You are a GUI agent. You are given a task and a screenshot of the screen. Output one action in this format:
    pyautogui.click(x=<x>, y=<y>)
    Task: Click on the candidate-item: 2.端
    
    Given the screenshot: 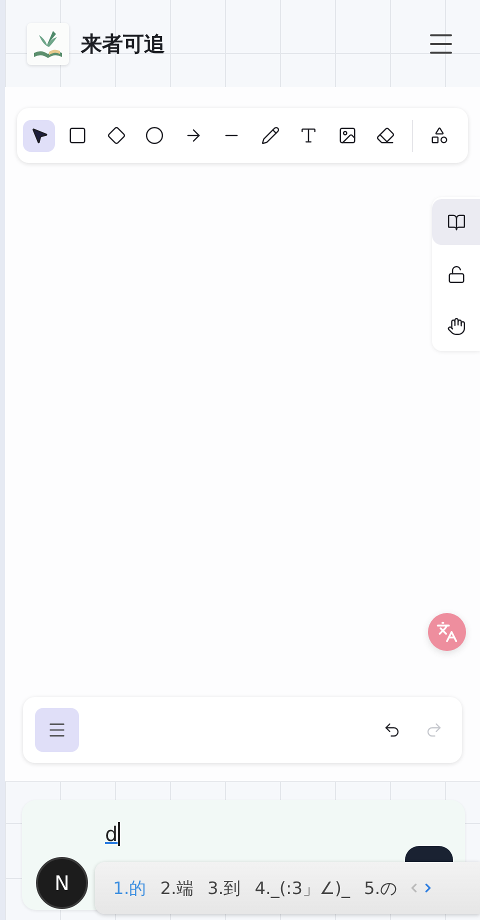 What is the action you would take?
    pyautogui.click(x=177, y=888)
    